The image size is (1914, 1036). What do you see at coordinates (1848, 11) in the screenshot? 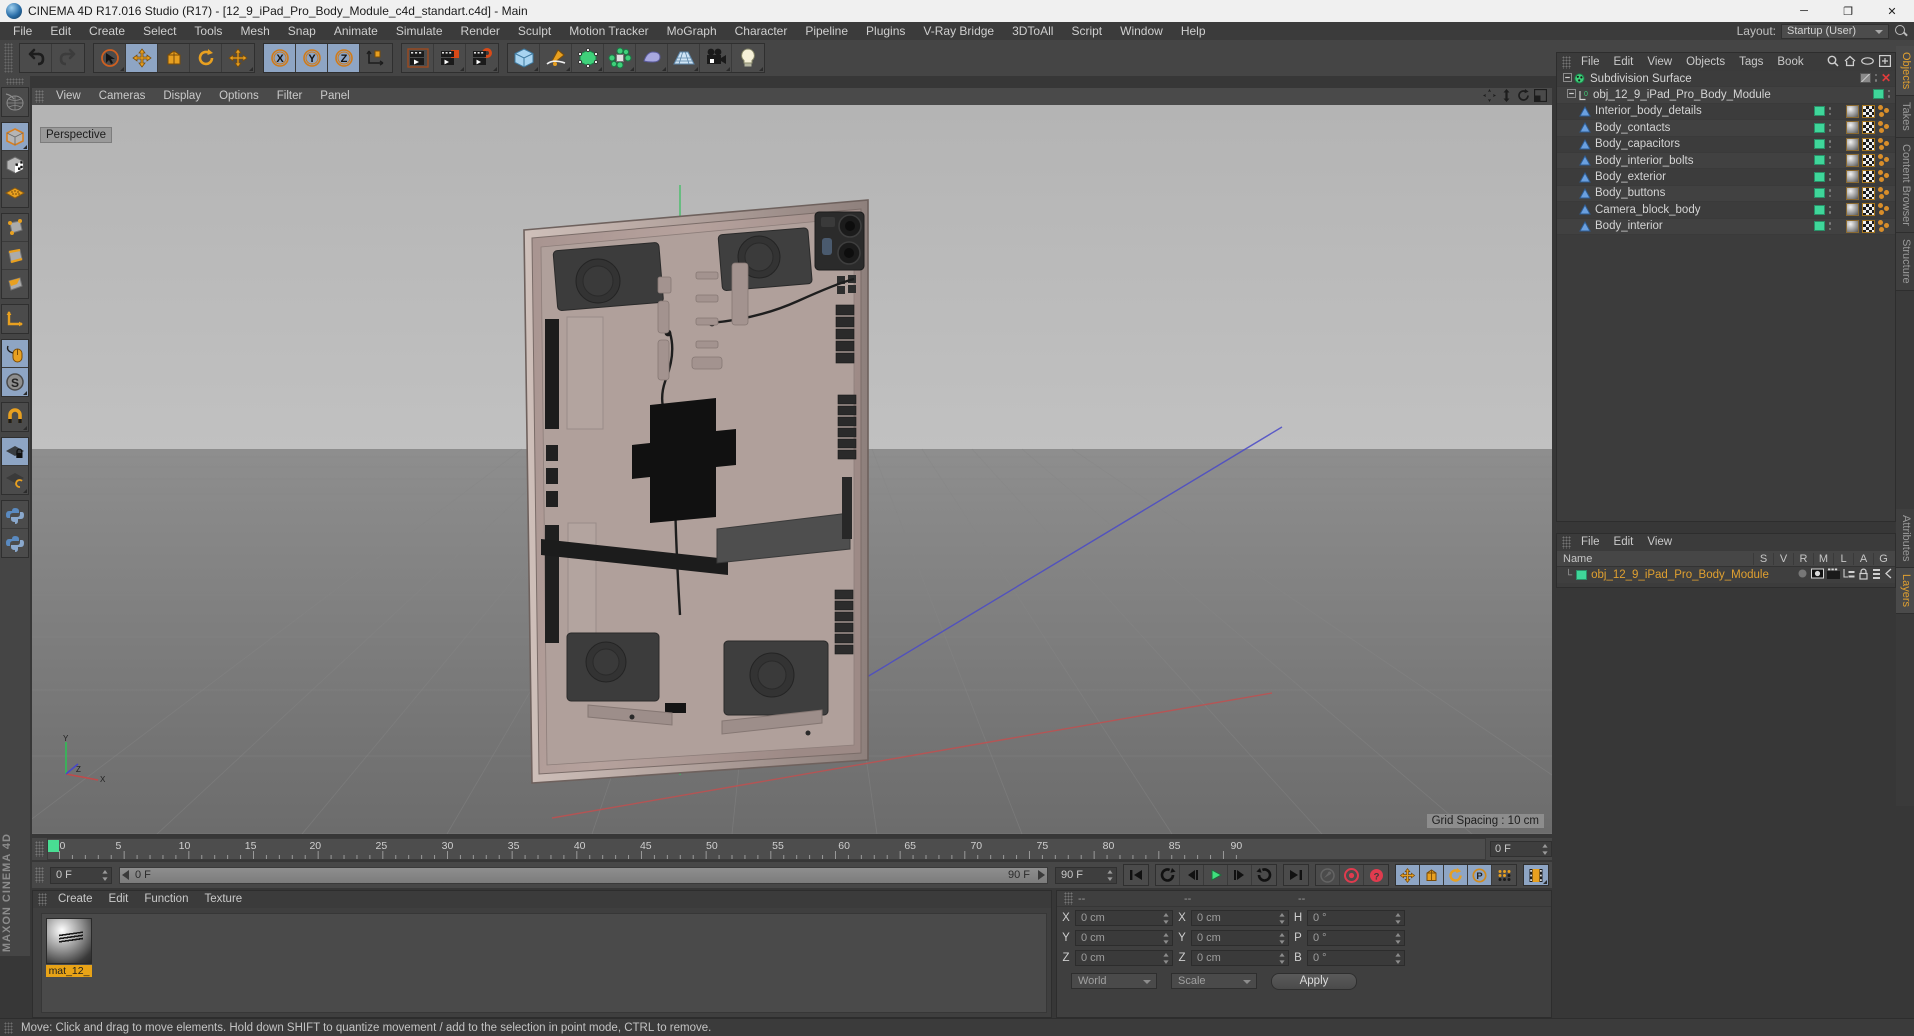
I see `maximize-button: ❐` at bounding box center [1848, 11].